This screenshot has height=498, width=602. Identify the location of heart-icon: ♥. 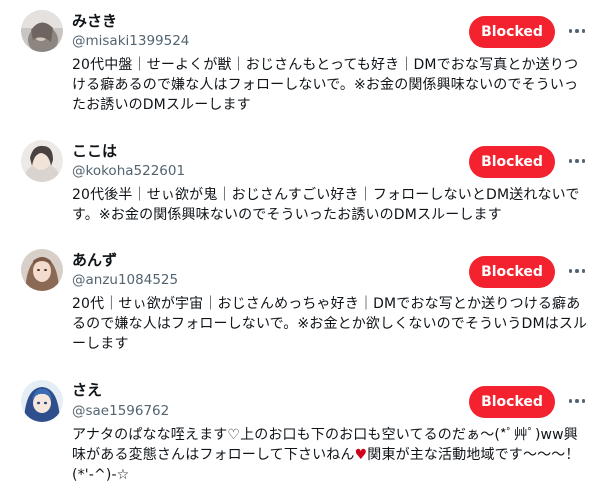
(361, 455).